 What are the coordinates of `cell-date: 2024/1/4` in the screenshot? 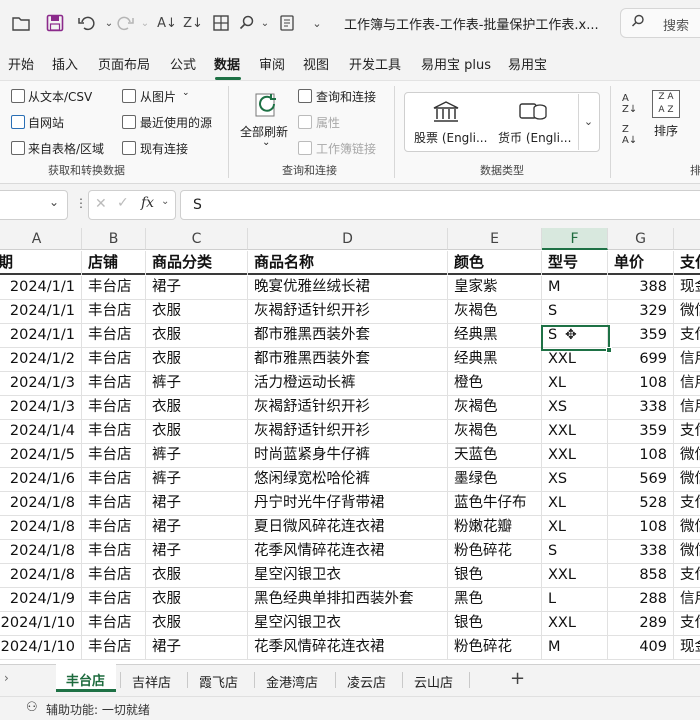 It's located at (41, 432).